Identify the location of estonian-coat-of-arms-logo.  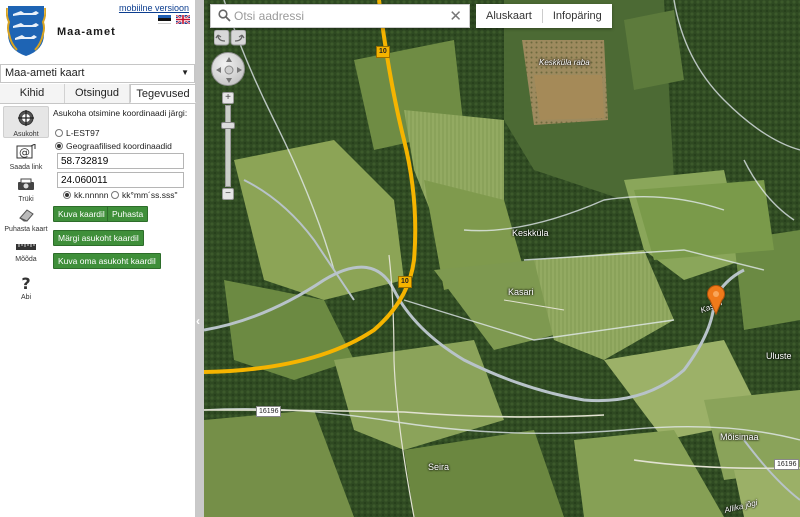
(26, 31).